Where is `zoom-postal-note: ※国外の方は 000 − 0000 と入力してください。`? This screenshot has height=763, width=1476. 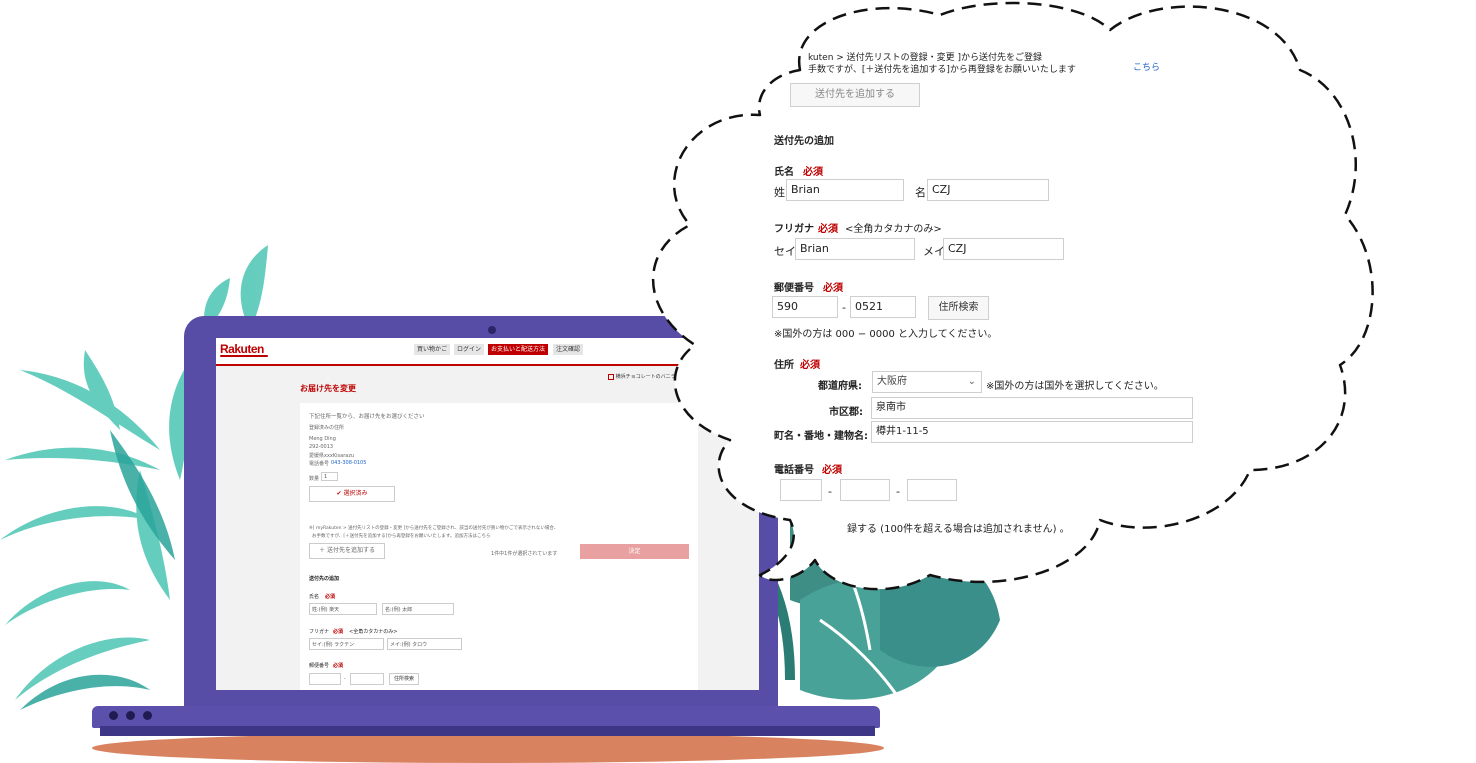 zoom-postal-note: ※国外の方は 000 − 0000 と入力してください。 is located at coordinates (886, 334).